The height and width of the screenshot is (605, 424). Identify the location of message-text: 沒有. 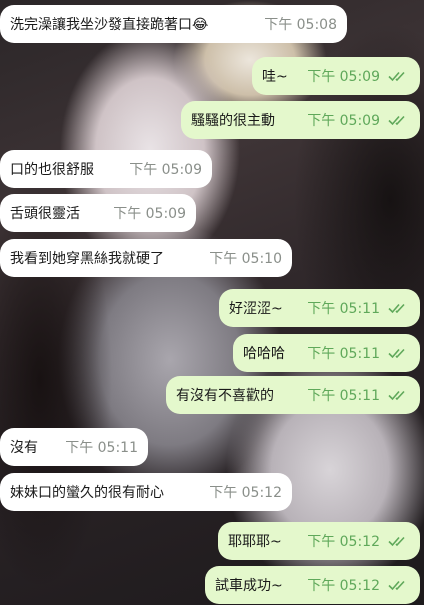
(24, 448).